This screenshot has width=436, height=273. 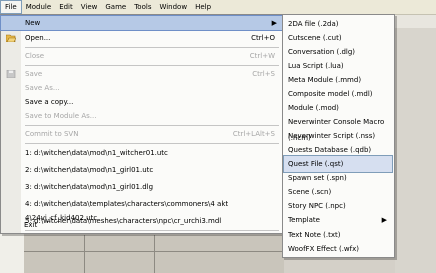 I want to click on menu-view: View, so click(x=89, y=7).